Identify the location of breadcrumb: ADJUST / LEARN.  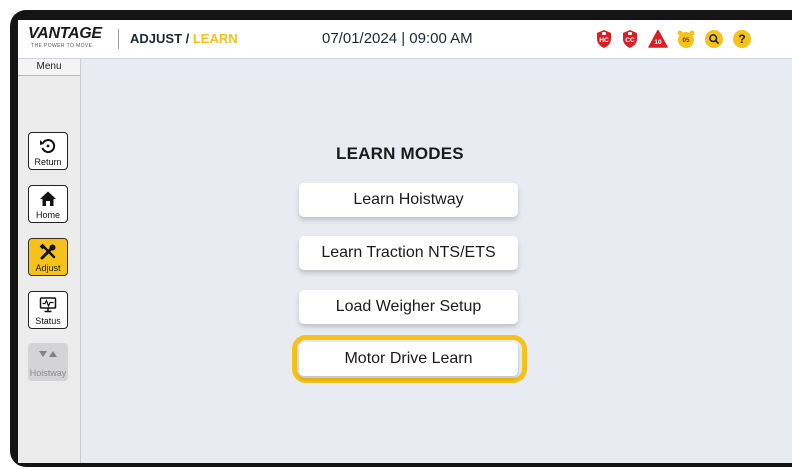
(184, 38).